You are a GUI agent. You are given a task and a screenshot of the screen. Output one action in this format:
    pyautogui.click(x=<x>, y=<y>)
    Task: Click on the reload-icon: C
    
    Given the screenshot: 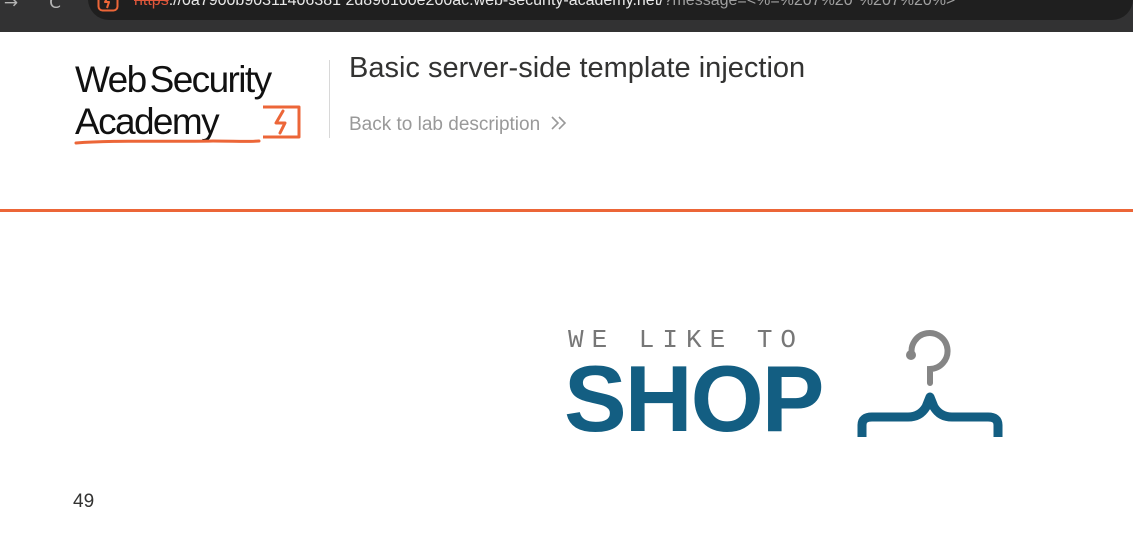 What is the action you would take?
    pyautogui.click(x=55, y=7)
    